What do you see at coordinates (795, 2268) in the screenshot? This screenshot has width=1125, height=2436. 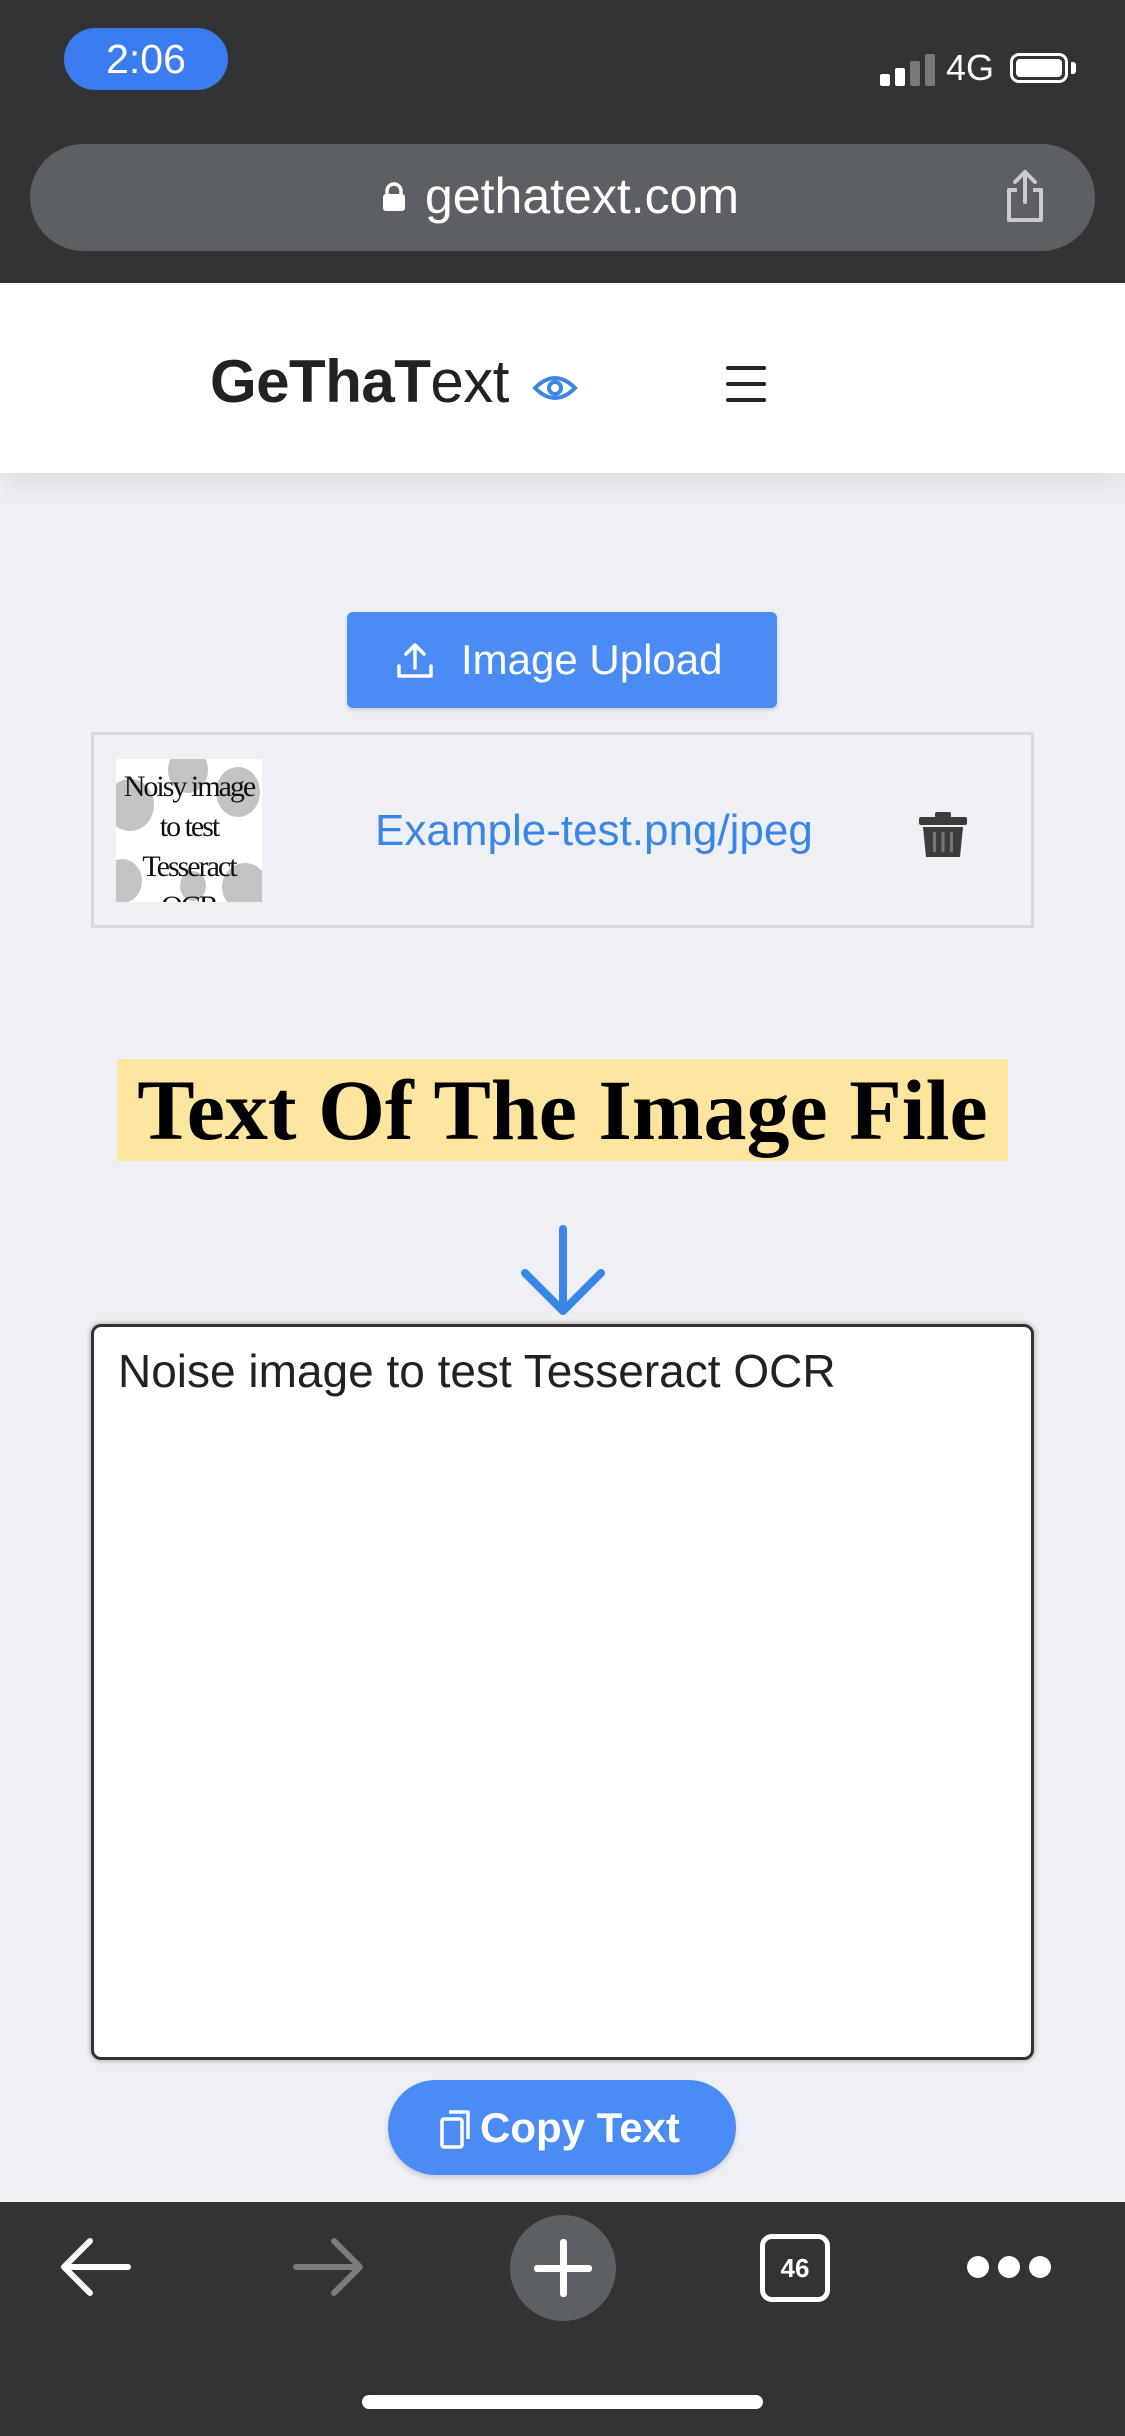 I see `tabs-icon: 46` at bounding box center [795, 2268].